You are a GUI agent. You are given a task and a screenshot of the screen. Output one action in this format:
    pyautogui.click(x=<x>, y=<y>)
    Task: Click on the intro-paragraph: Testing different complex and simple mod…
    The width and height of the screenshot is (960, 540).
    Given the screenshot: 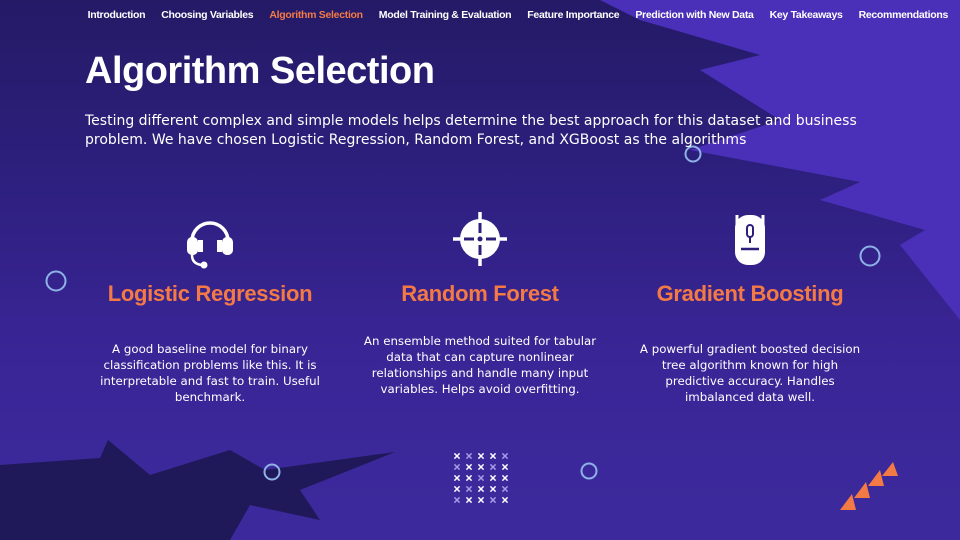 What is the action you would take?
    pyautogui.click(x=471, y=130)
    